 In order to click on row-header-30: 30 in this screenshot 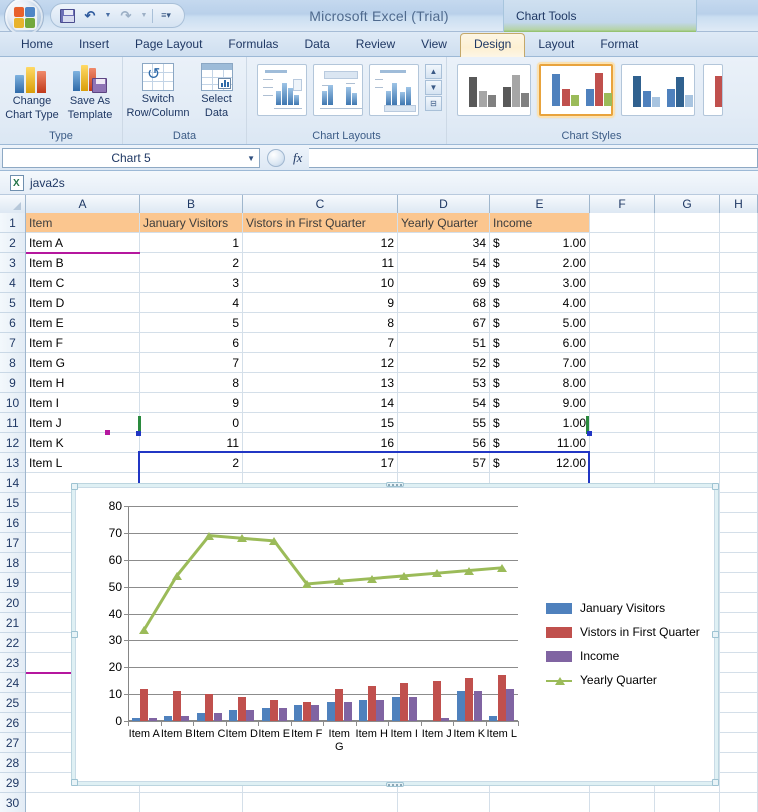, I will do `click(12, 802)`.